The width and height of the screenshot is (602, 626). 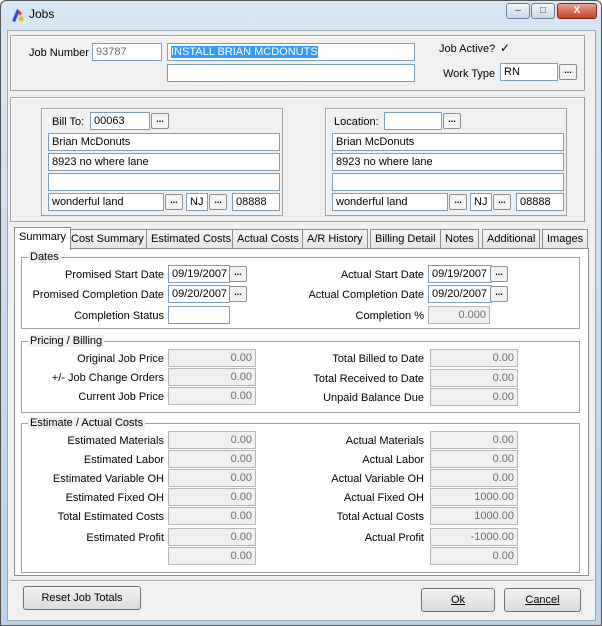 I want to click on bill-to-address1-field: 8923 no where lane, so click(x=164, y=162).